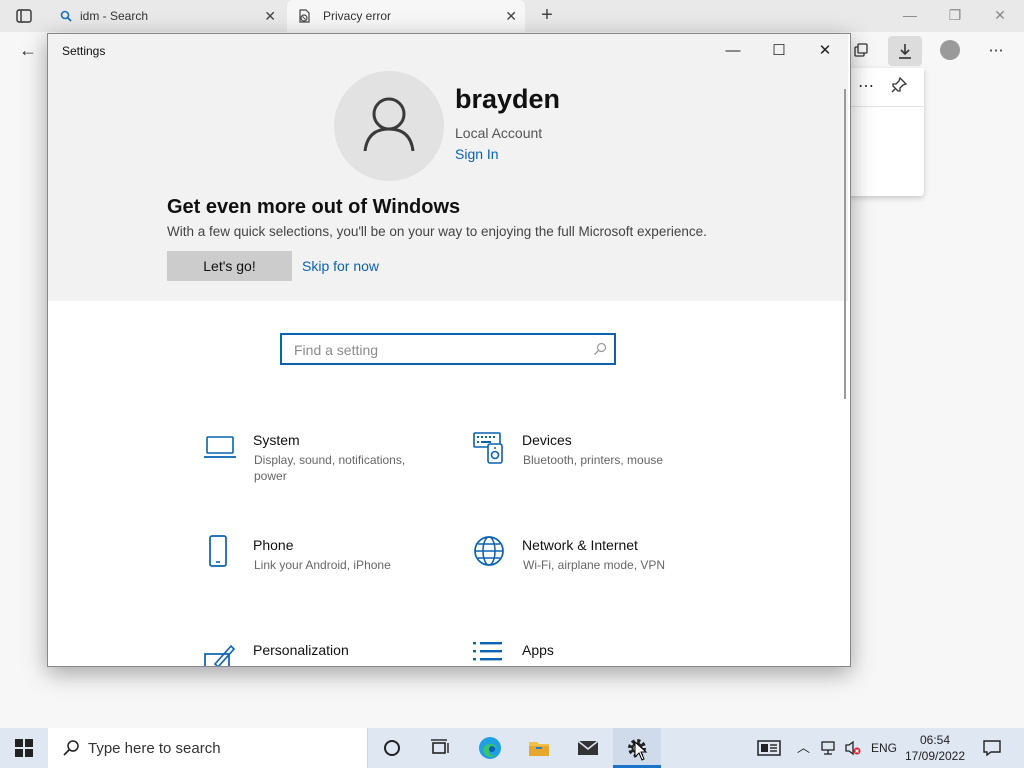 The height and width of the screenshot is (768, 1024). I want to click on network-icon, so click(829, 748).